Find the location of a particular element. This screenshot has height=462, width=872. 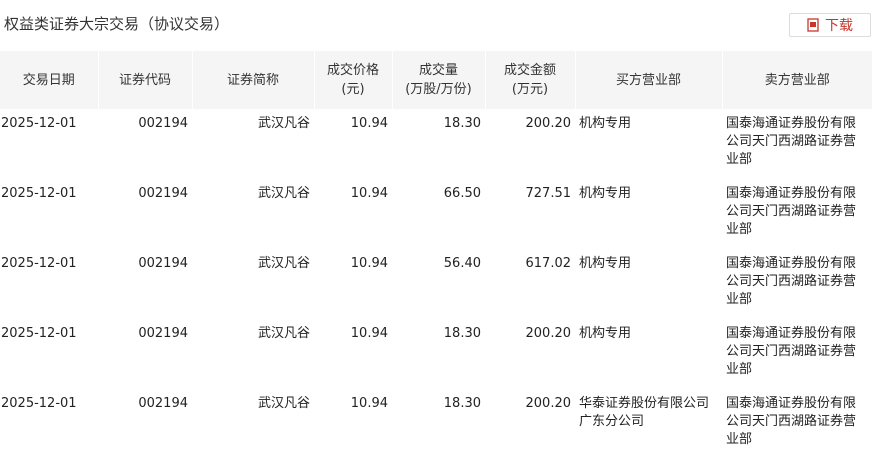

column-header-volume: 成交量 (万股/万份) is located at coordinates (439, 80).